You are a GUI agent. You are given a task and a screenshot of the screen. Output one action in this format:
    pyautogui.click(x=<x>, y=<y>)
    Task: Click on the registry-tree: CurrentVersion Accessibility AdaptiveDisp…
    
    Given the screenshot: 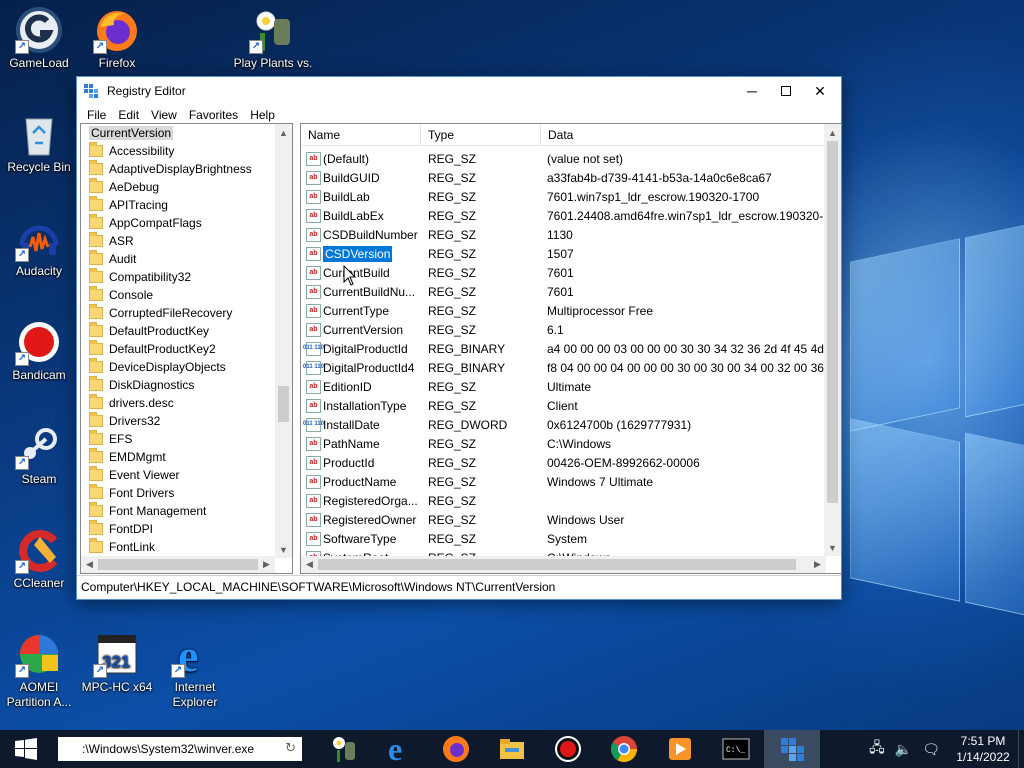 What is the action you would take?
    pyautogui.click(x=186, y=348)
    